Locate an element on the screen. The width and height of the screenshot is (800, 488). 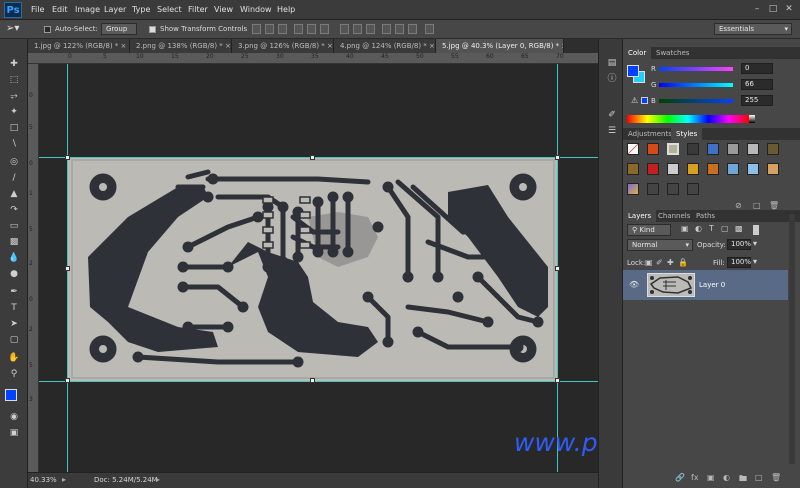
color-foreground-swatch is located at coordinates (633, 71).